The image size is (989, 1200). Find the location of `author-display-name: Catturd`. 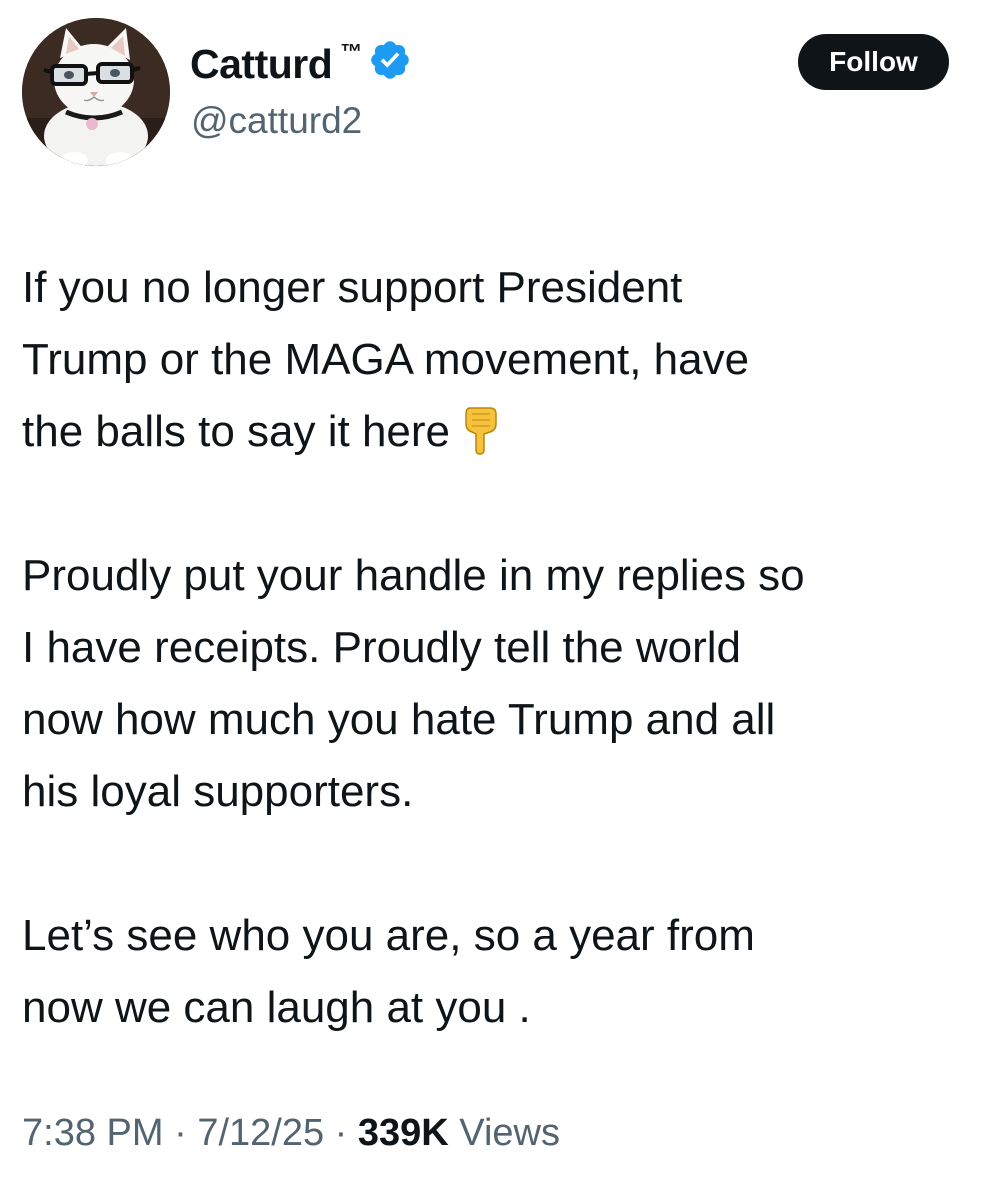

author-display-name: Catturd is located at coordinates (261, 64).